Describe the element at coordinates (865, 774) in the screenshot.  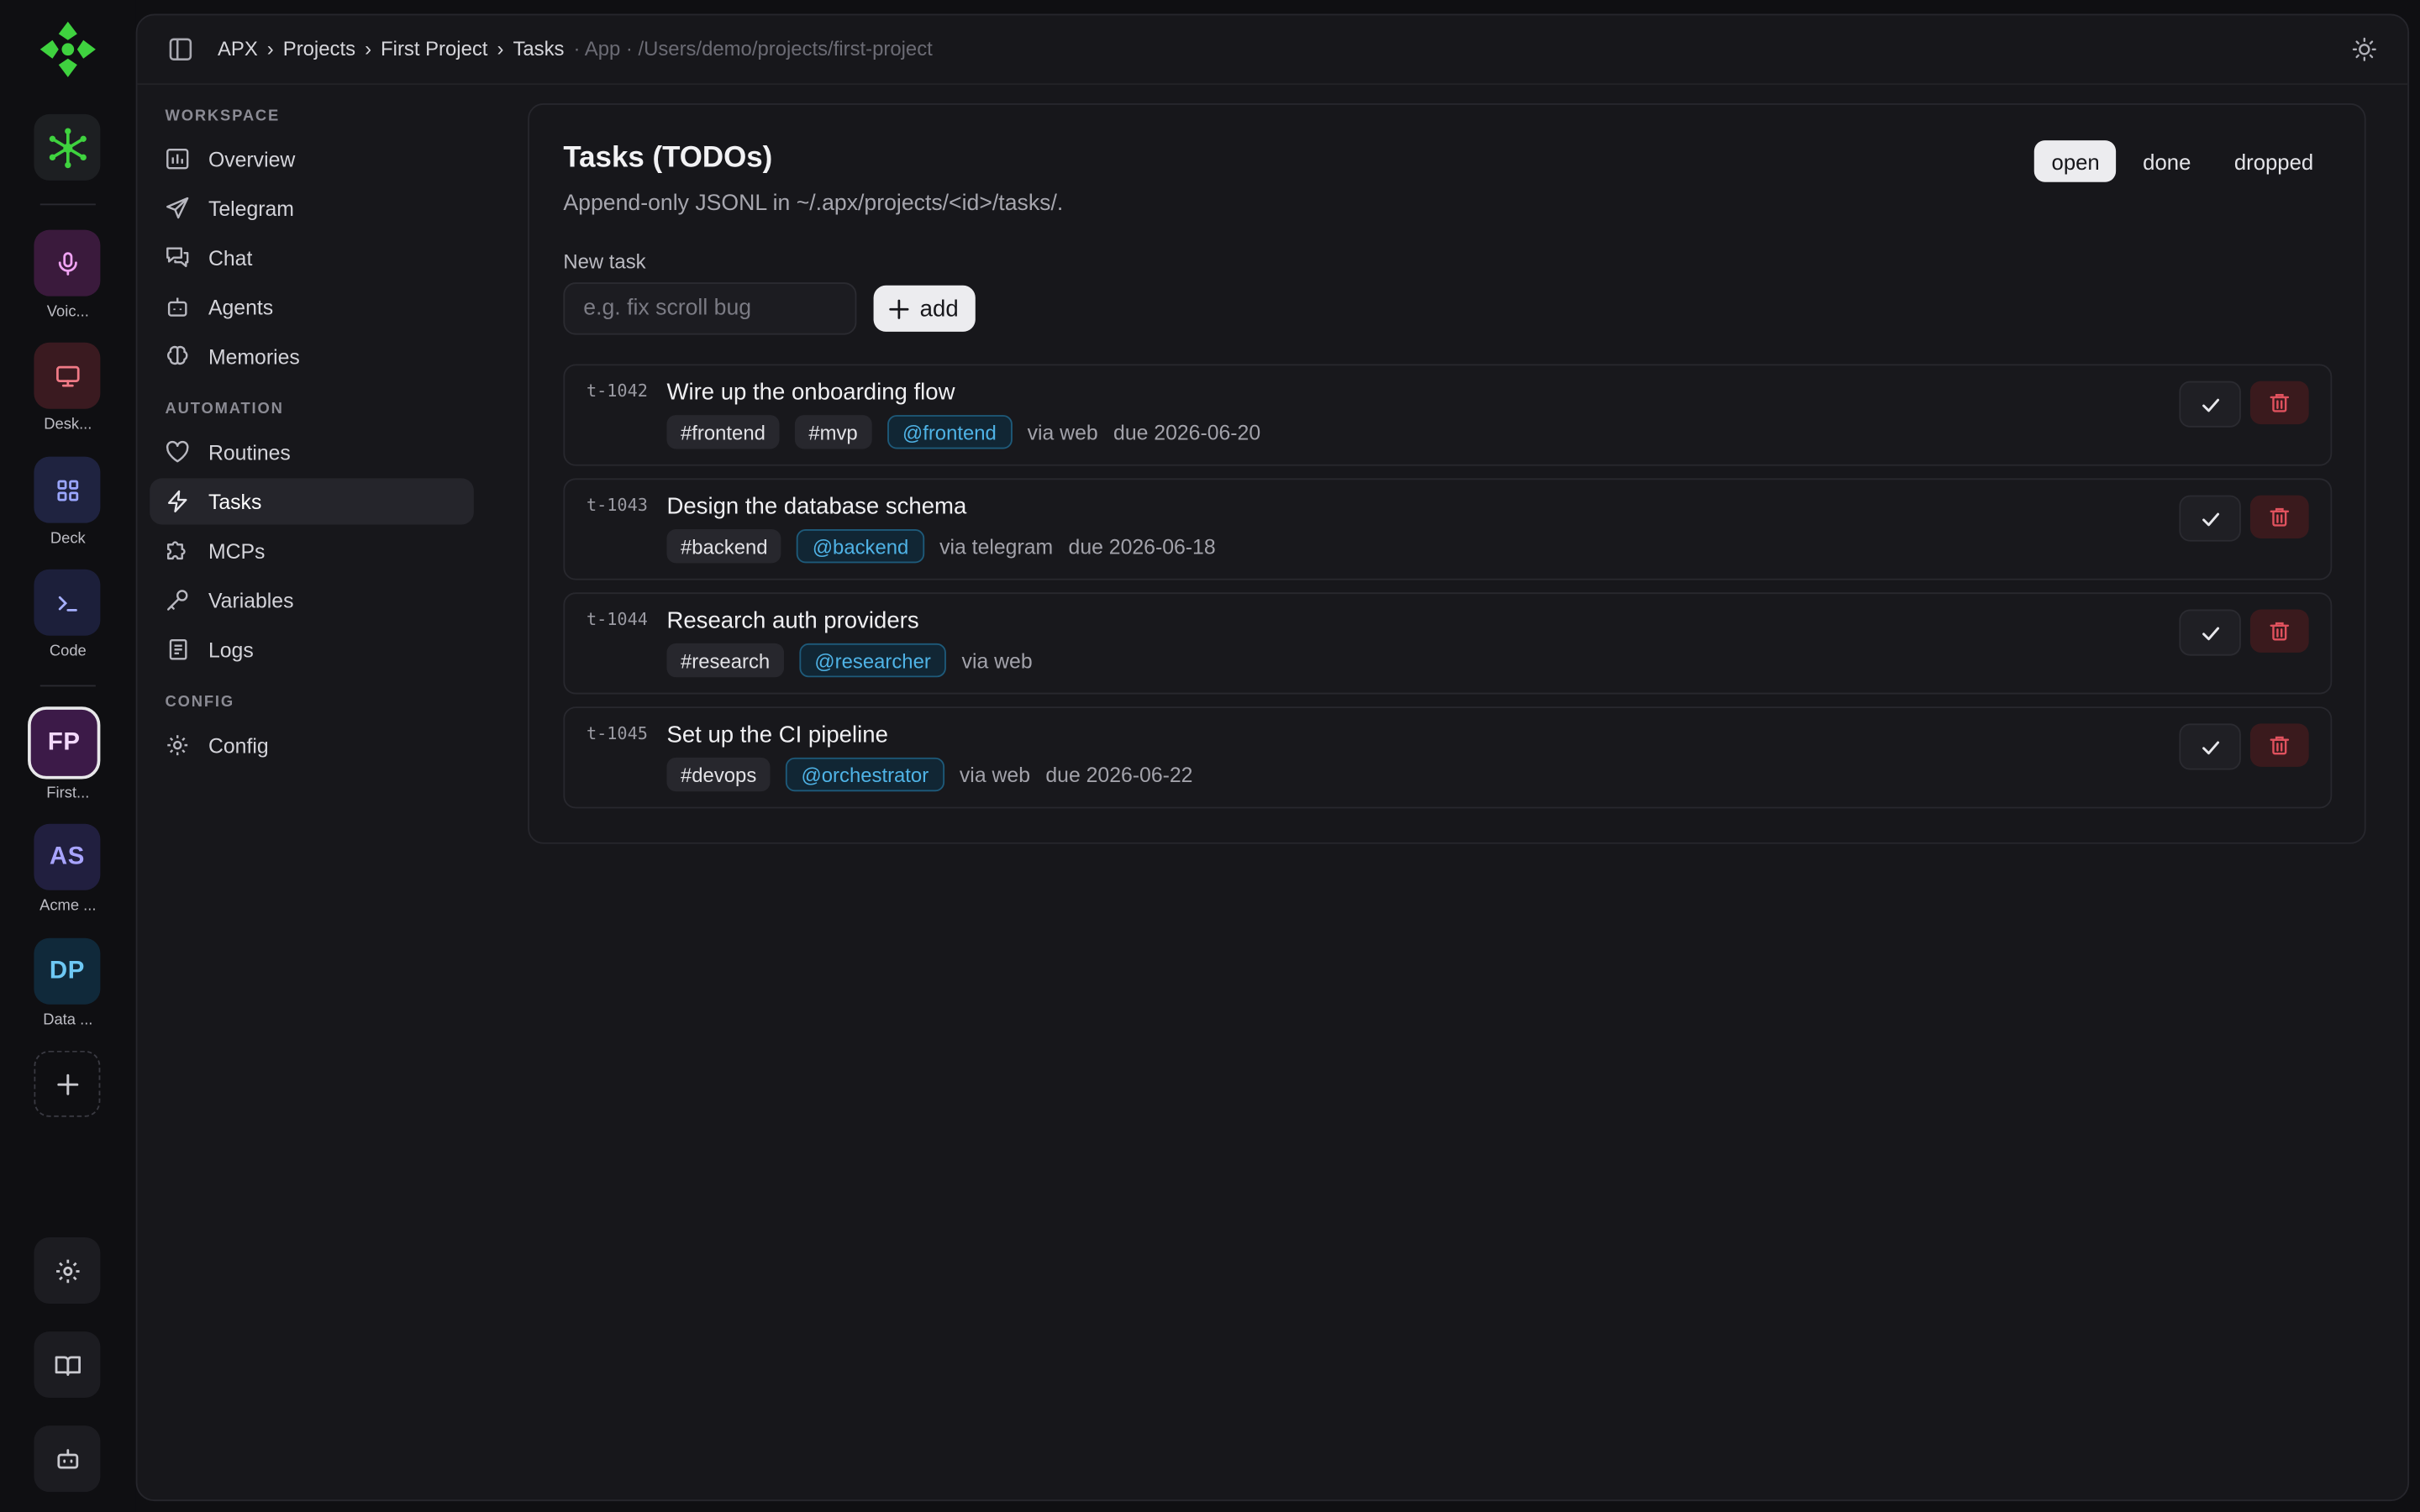
I see `task-assignee: @orchestrator` at that location.